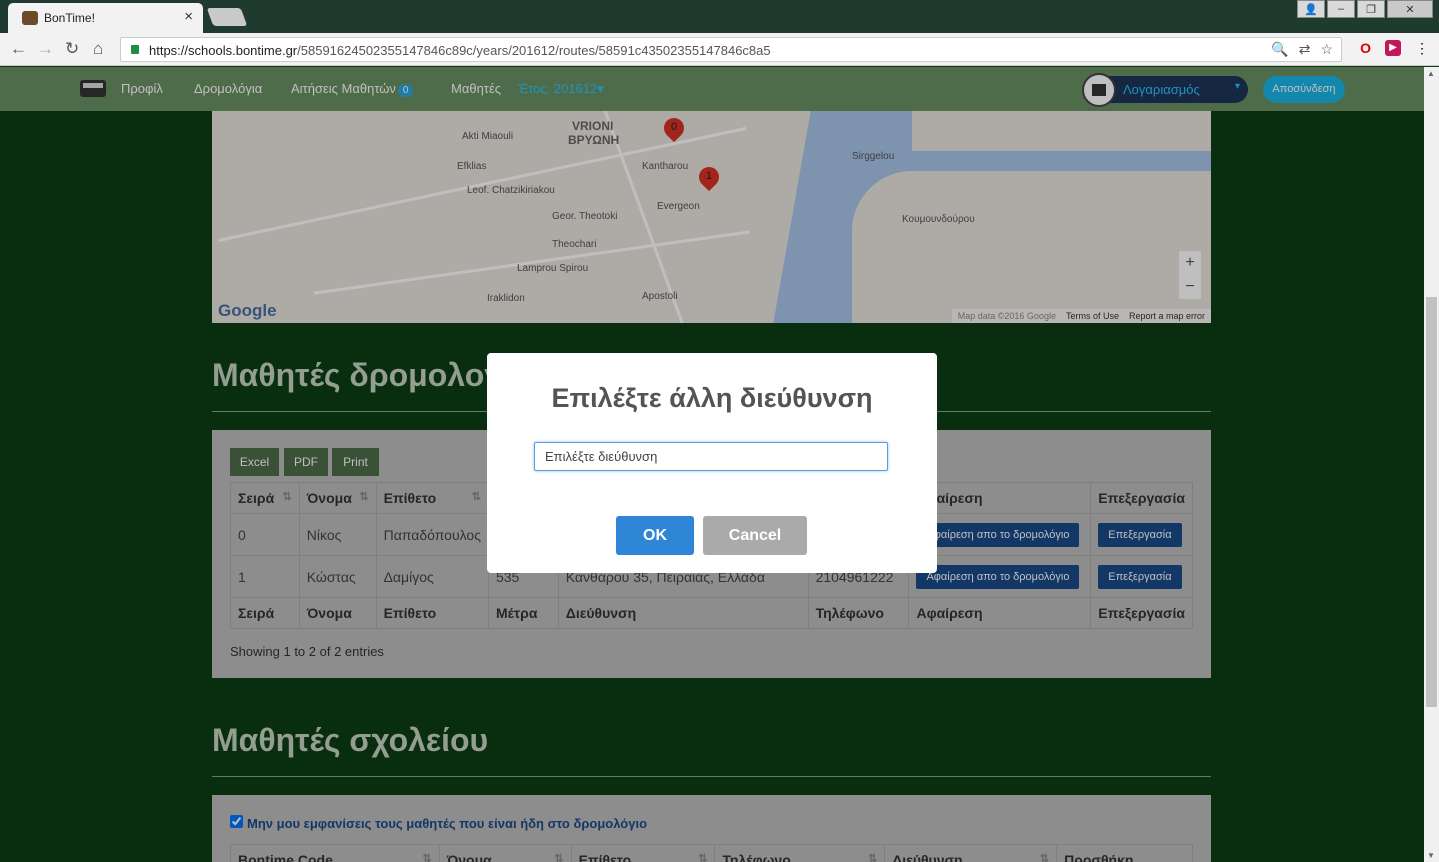  What do you see at coordinates (45, 49) in the screenshot?
I see `forward-icon: →` at bounding box center [45, 49].